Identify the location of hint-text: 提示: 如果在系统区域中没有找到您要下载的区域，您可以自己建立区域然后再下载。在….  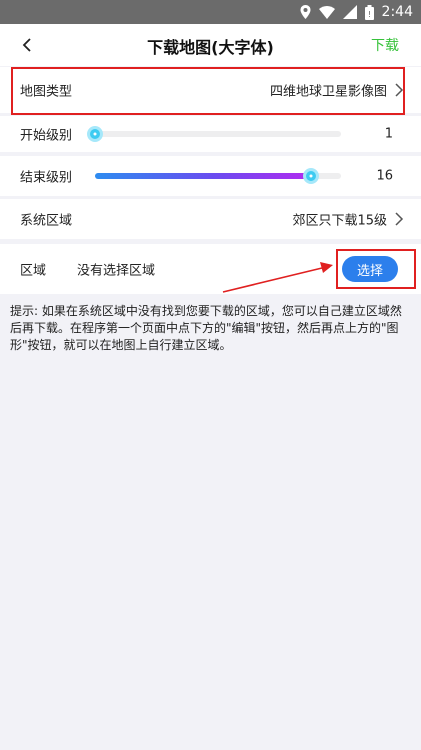
(206, 328).